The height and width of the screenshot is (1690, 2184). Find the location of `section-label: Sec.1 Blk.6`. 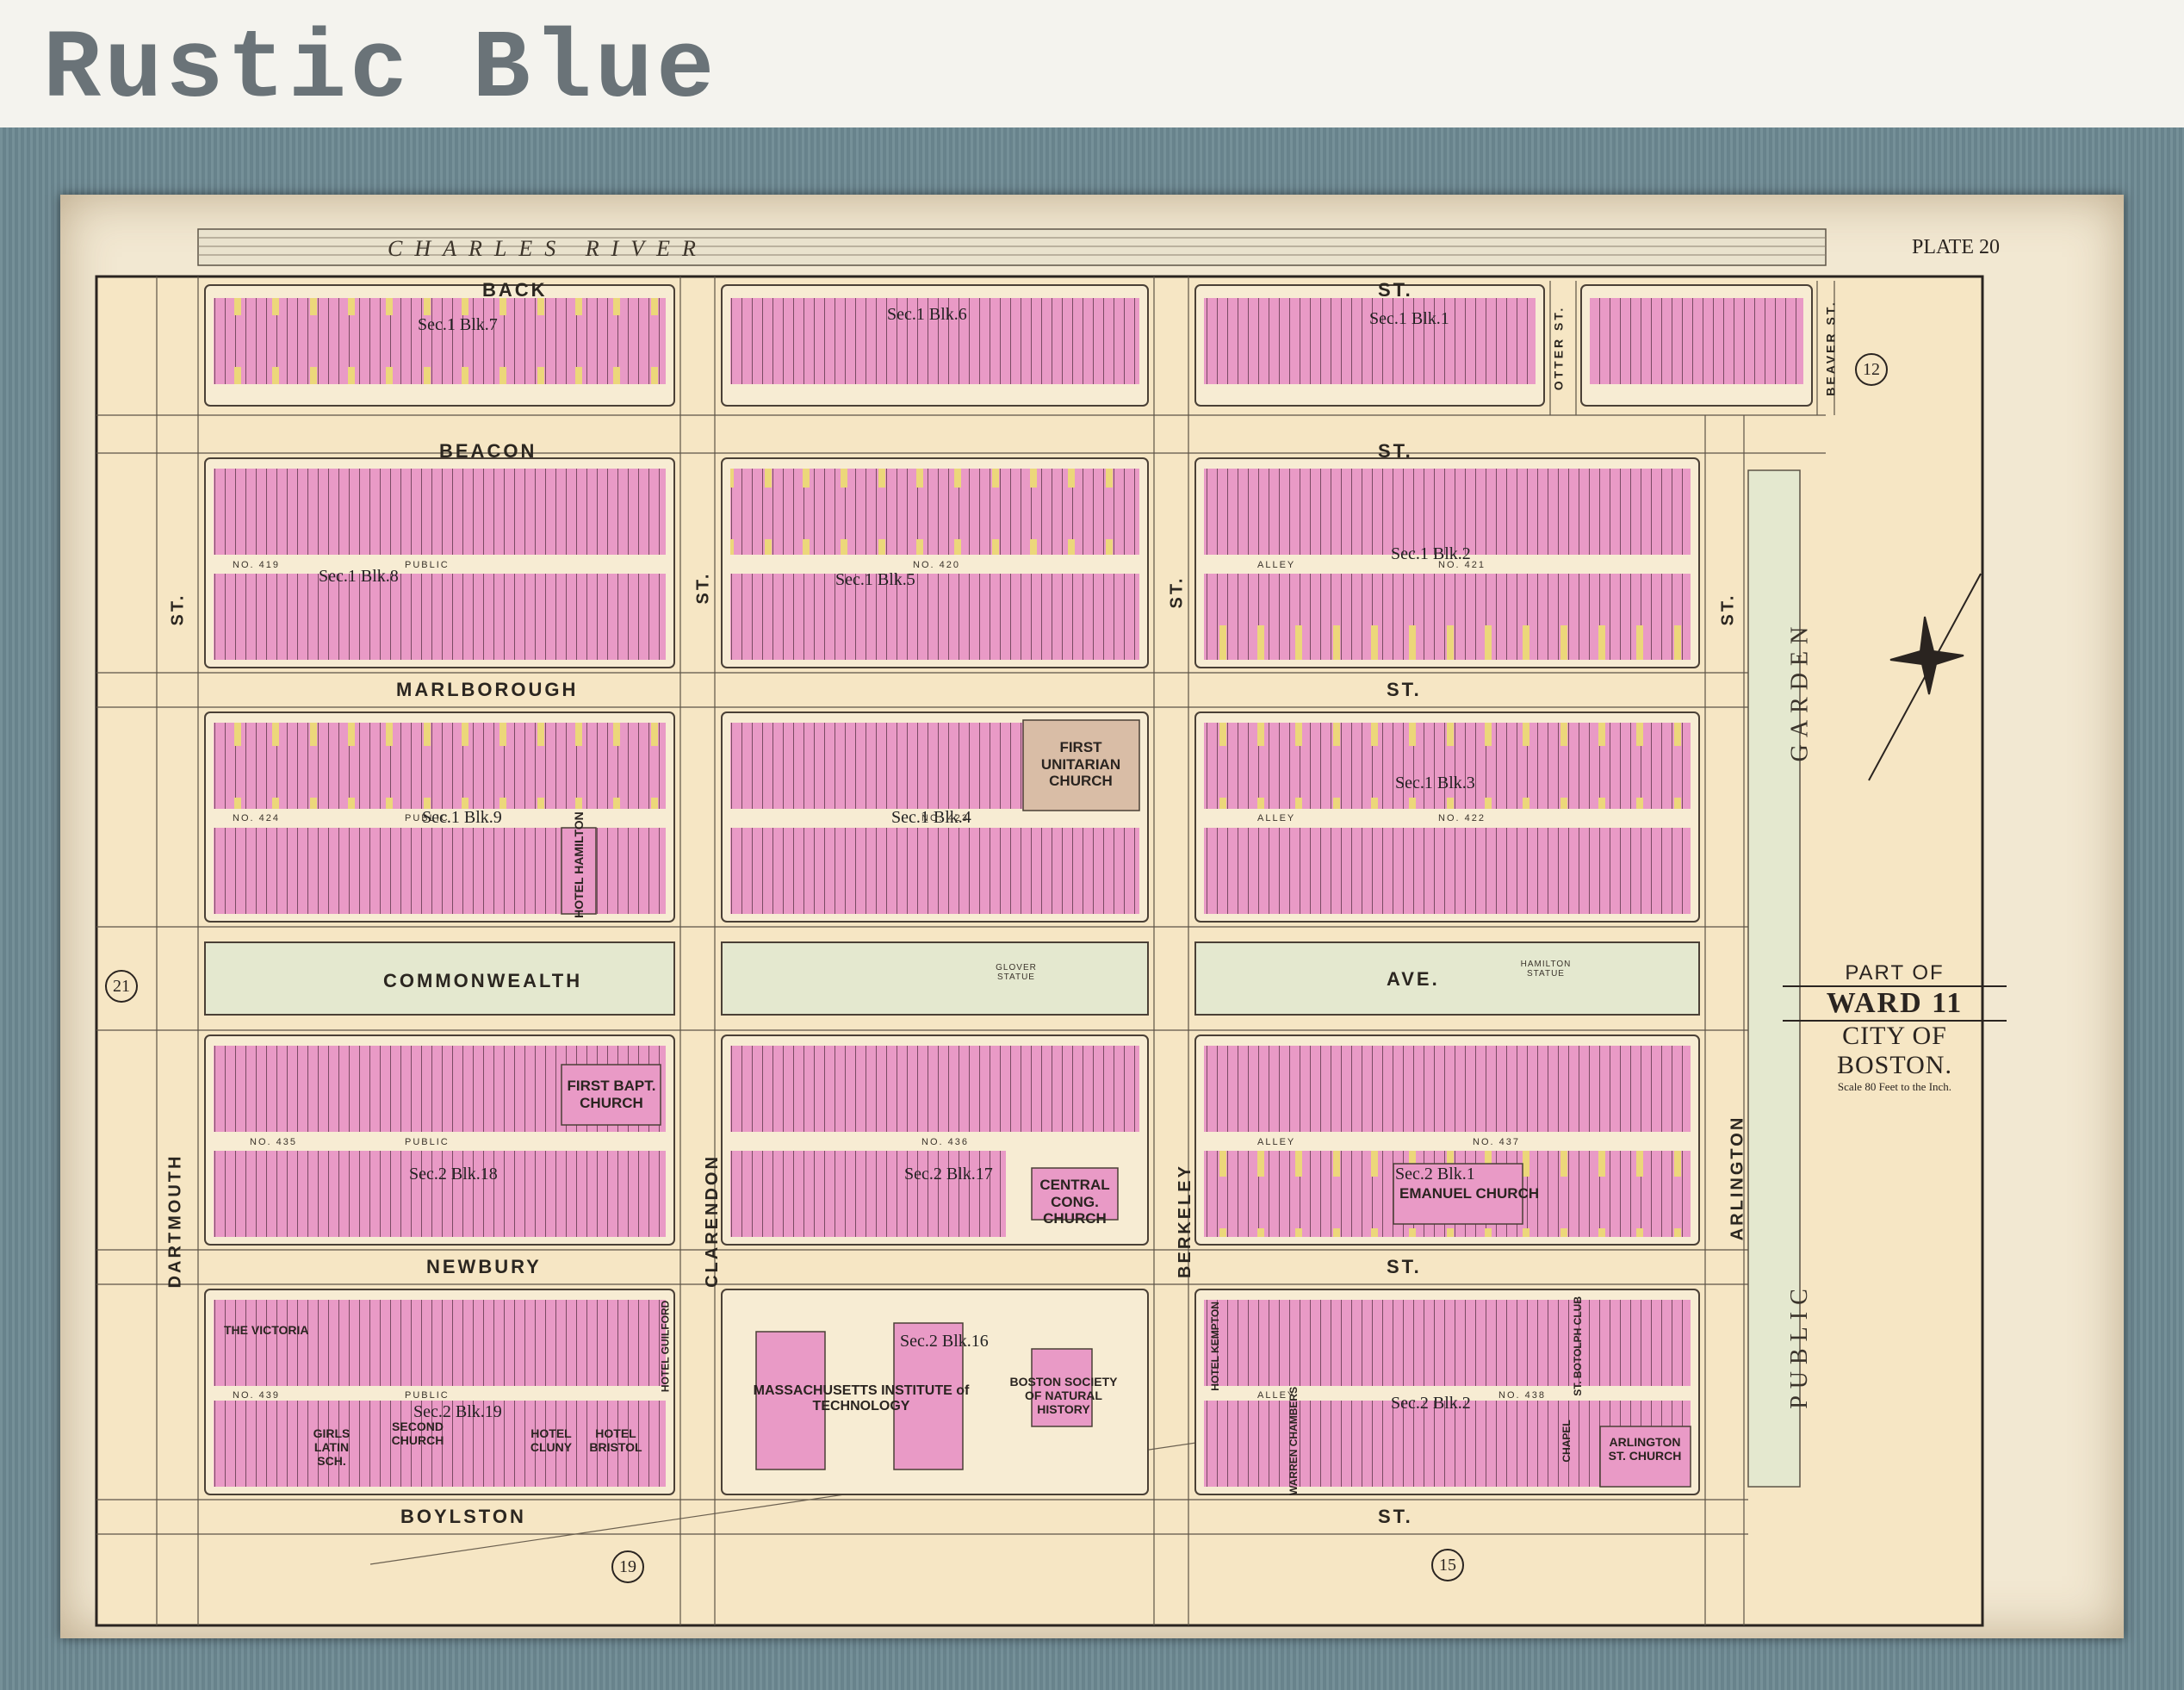

section-label: Sec.1 Blk.6 is located at coordinates (927, 314).